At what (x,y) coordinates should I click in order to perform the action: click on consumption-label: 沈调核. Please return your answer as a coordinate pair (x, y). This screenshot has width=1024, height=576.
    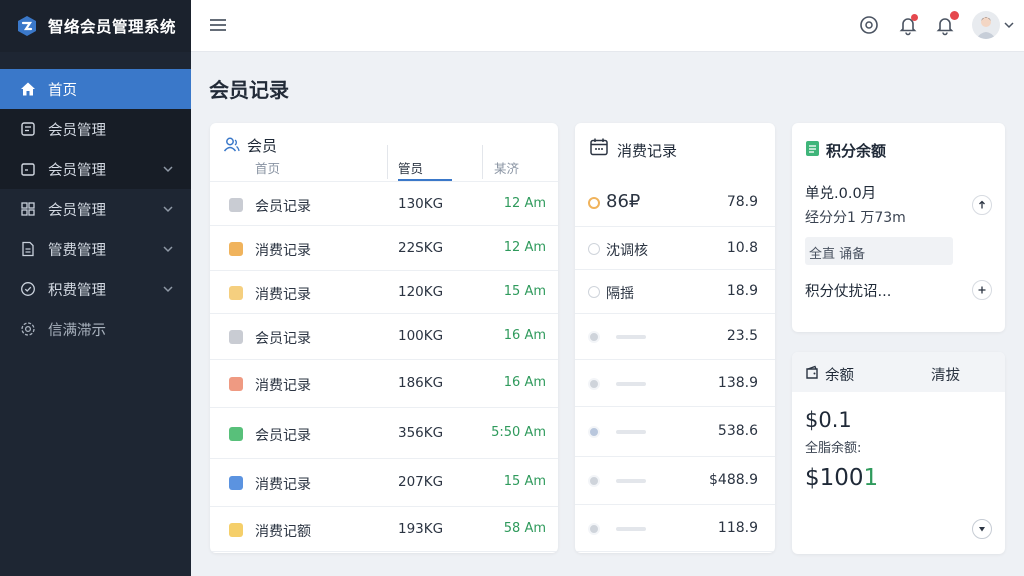
    Looking at the image, I should click on (627, 251).